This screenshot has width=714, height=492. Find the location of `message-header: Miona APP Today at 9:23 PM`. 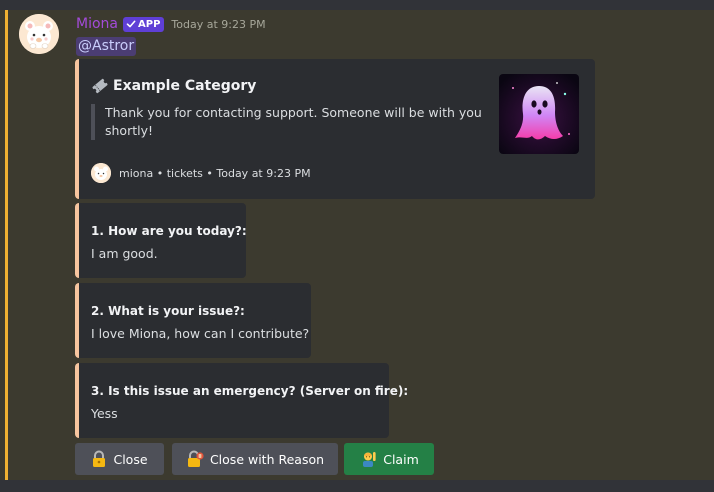

message-header: Miona APP Today at 9:23 PM is located at coordinates (171, 24).